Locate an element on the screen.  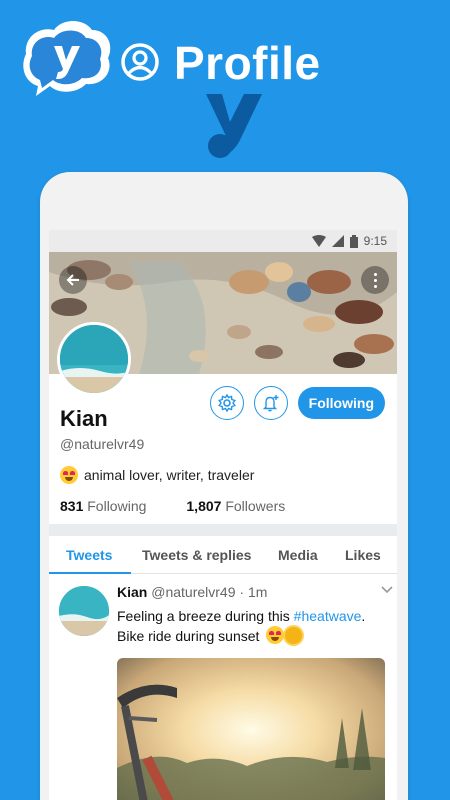
status-bar: 9:15 is located at coordinates (223, 241).